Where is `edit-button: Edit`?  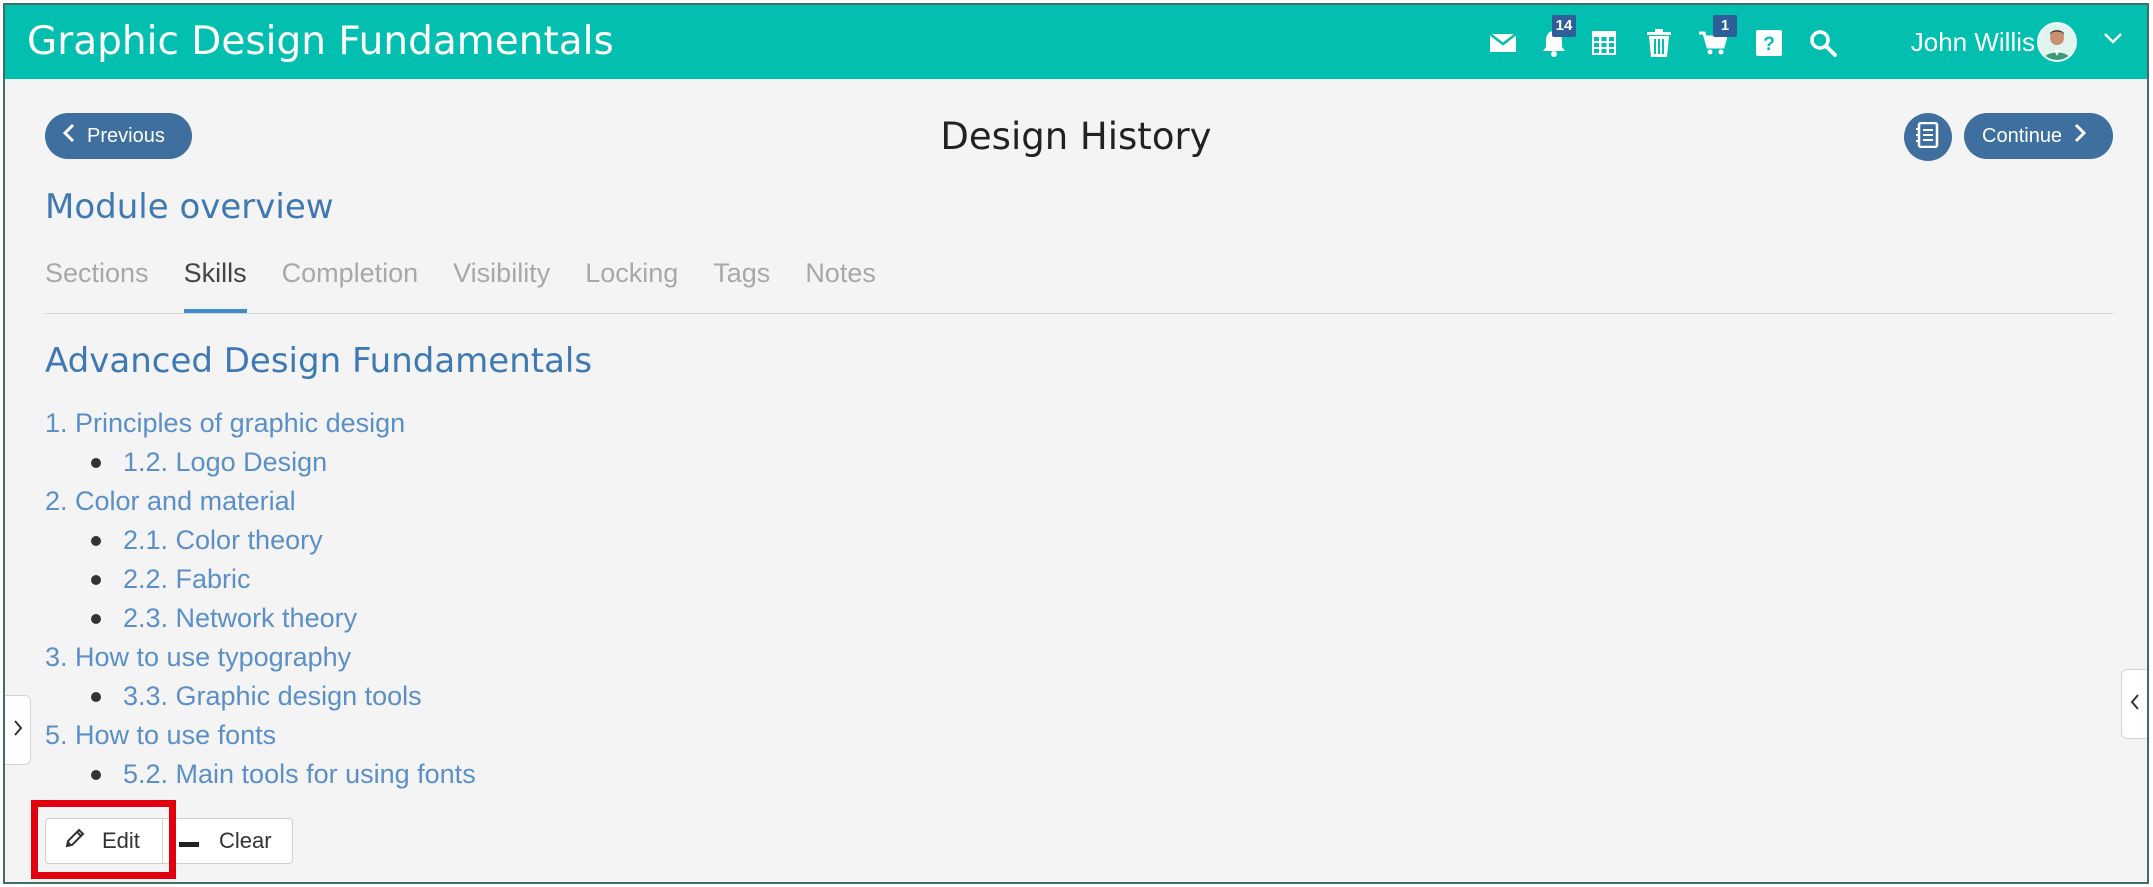
edit-button: Edit is located at coordinates (104, 841).